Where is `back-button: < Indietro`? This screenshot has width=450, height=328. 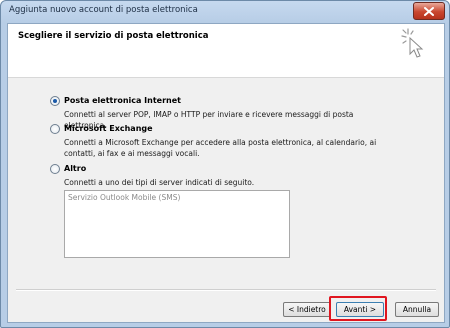
back-button: < Indietro is located at coordinates (307, 309).